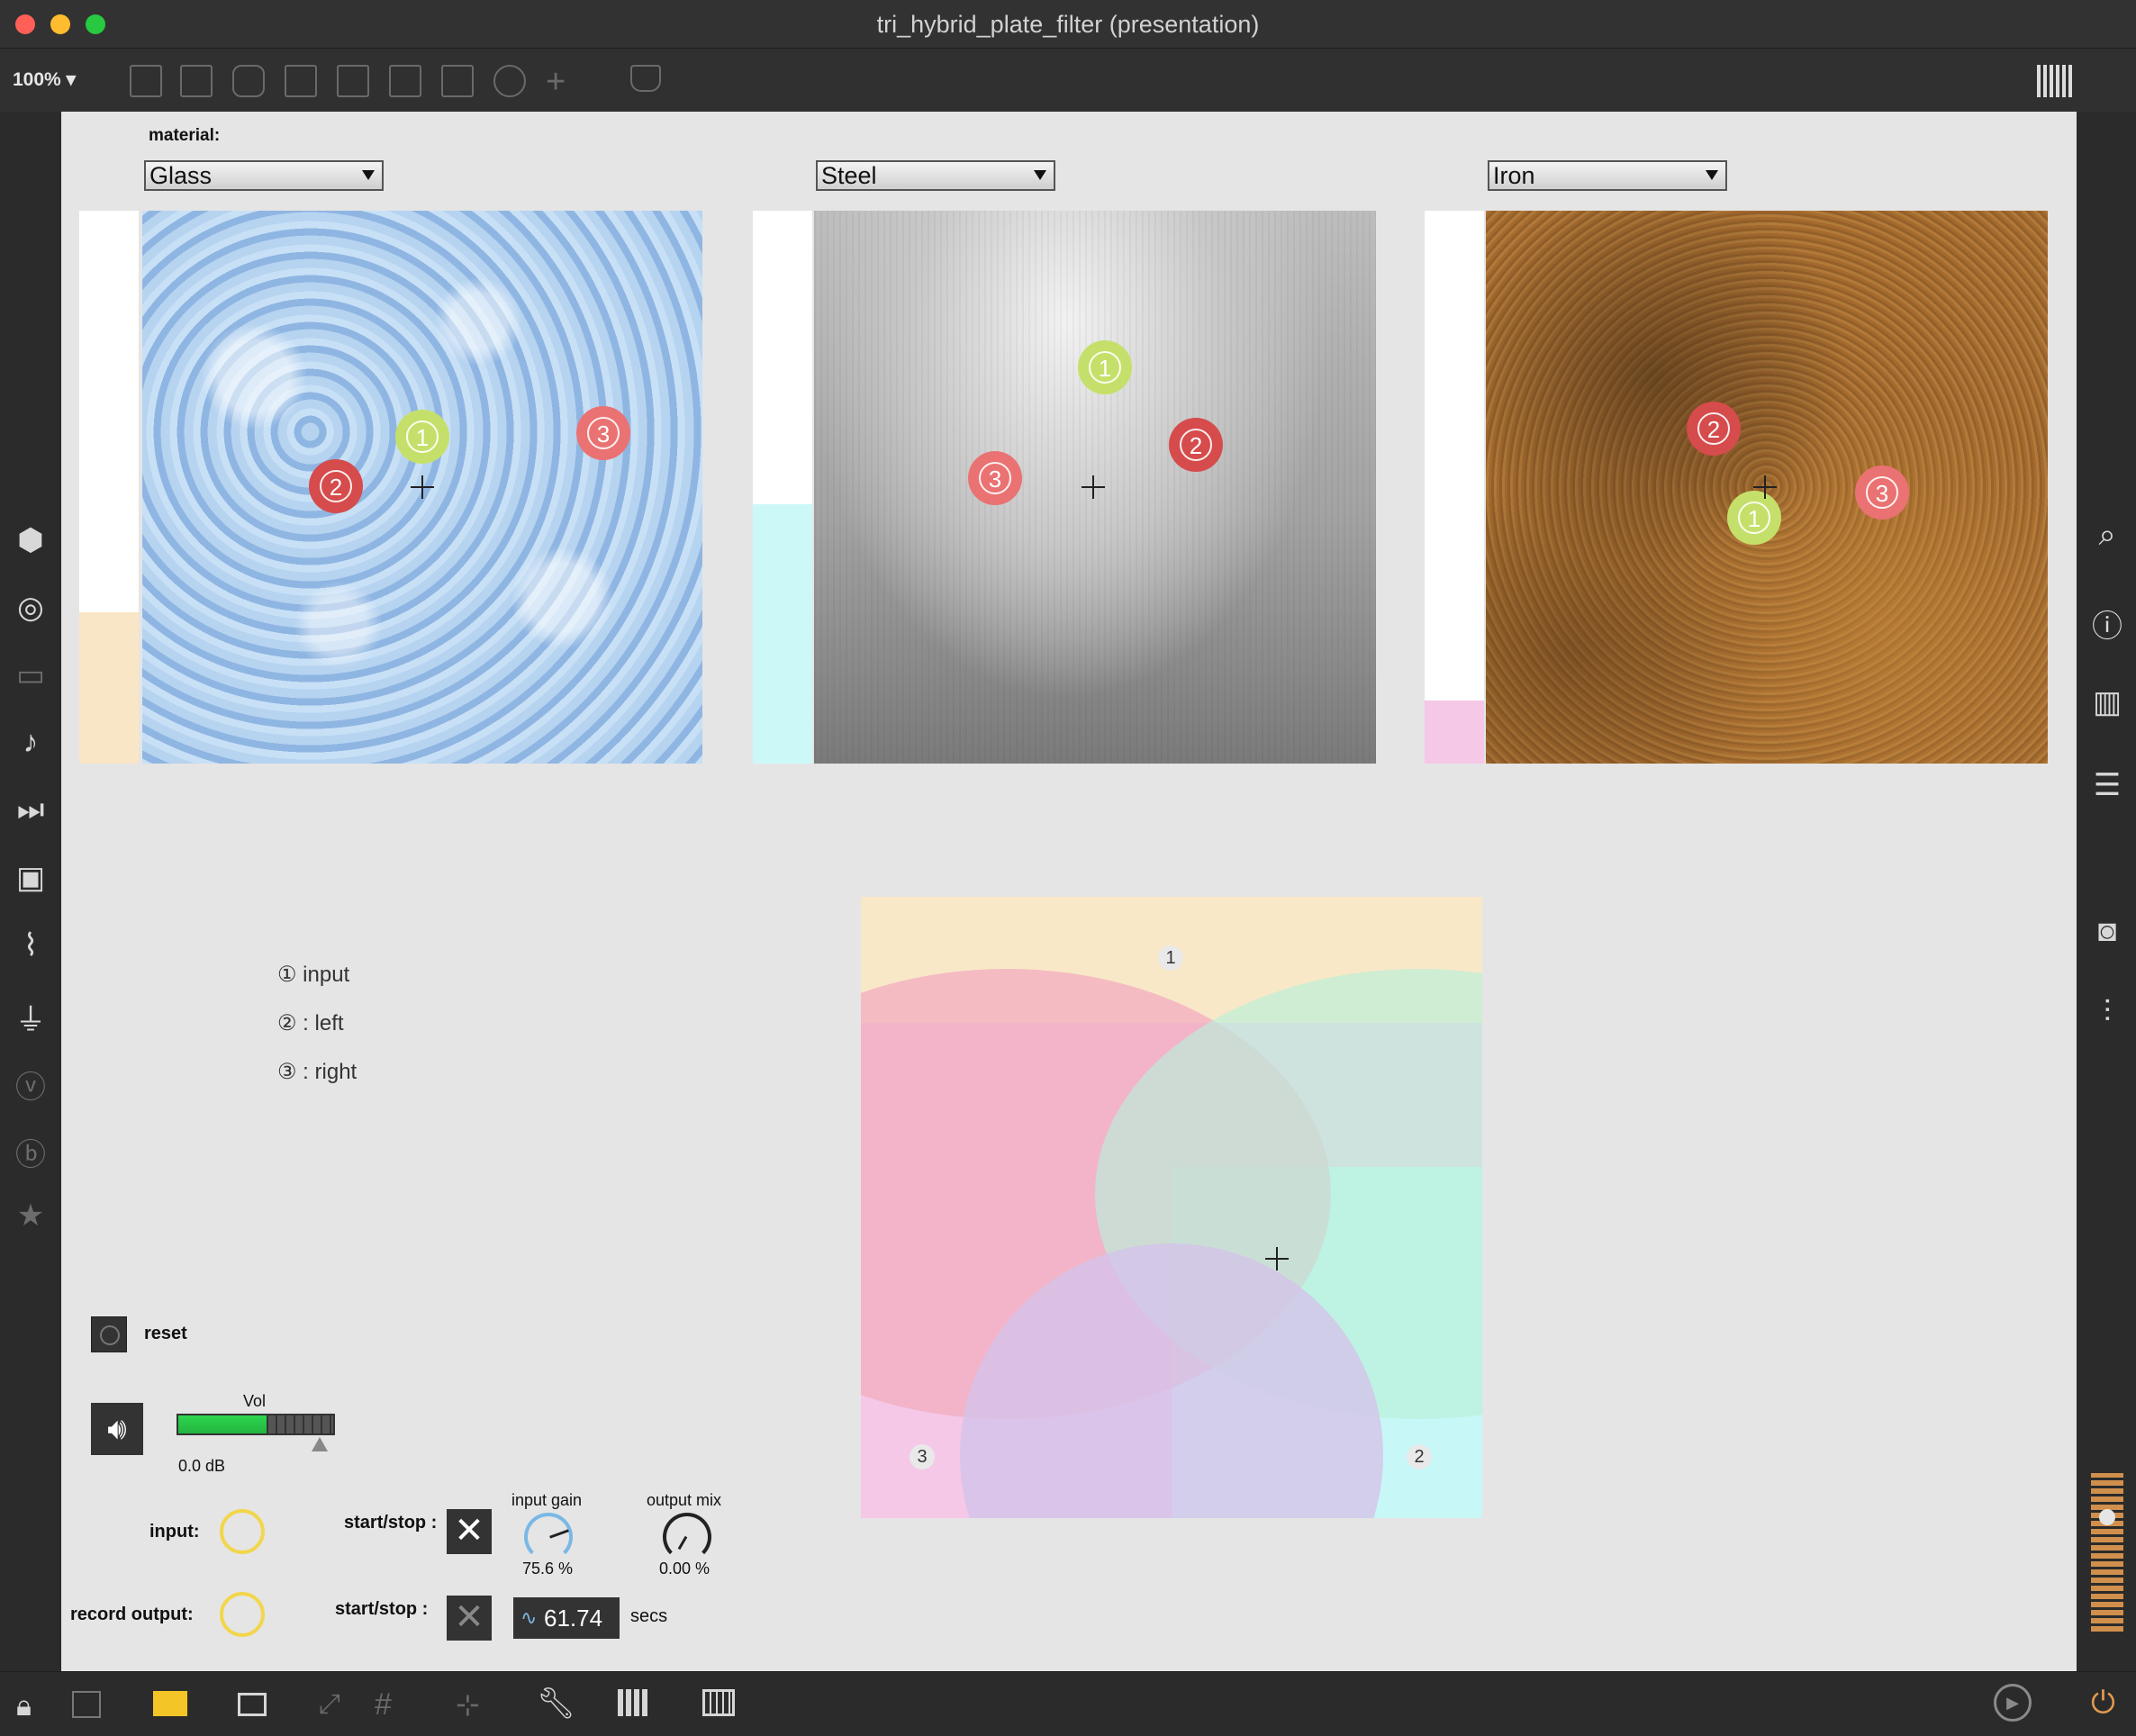 This screenshot has width=2136, height=1736. Describe the element at coordinates (566, 1618) in the screenshot. I see `timer-display: 61.74 ∿` at that location.